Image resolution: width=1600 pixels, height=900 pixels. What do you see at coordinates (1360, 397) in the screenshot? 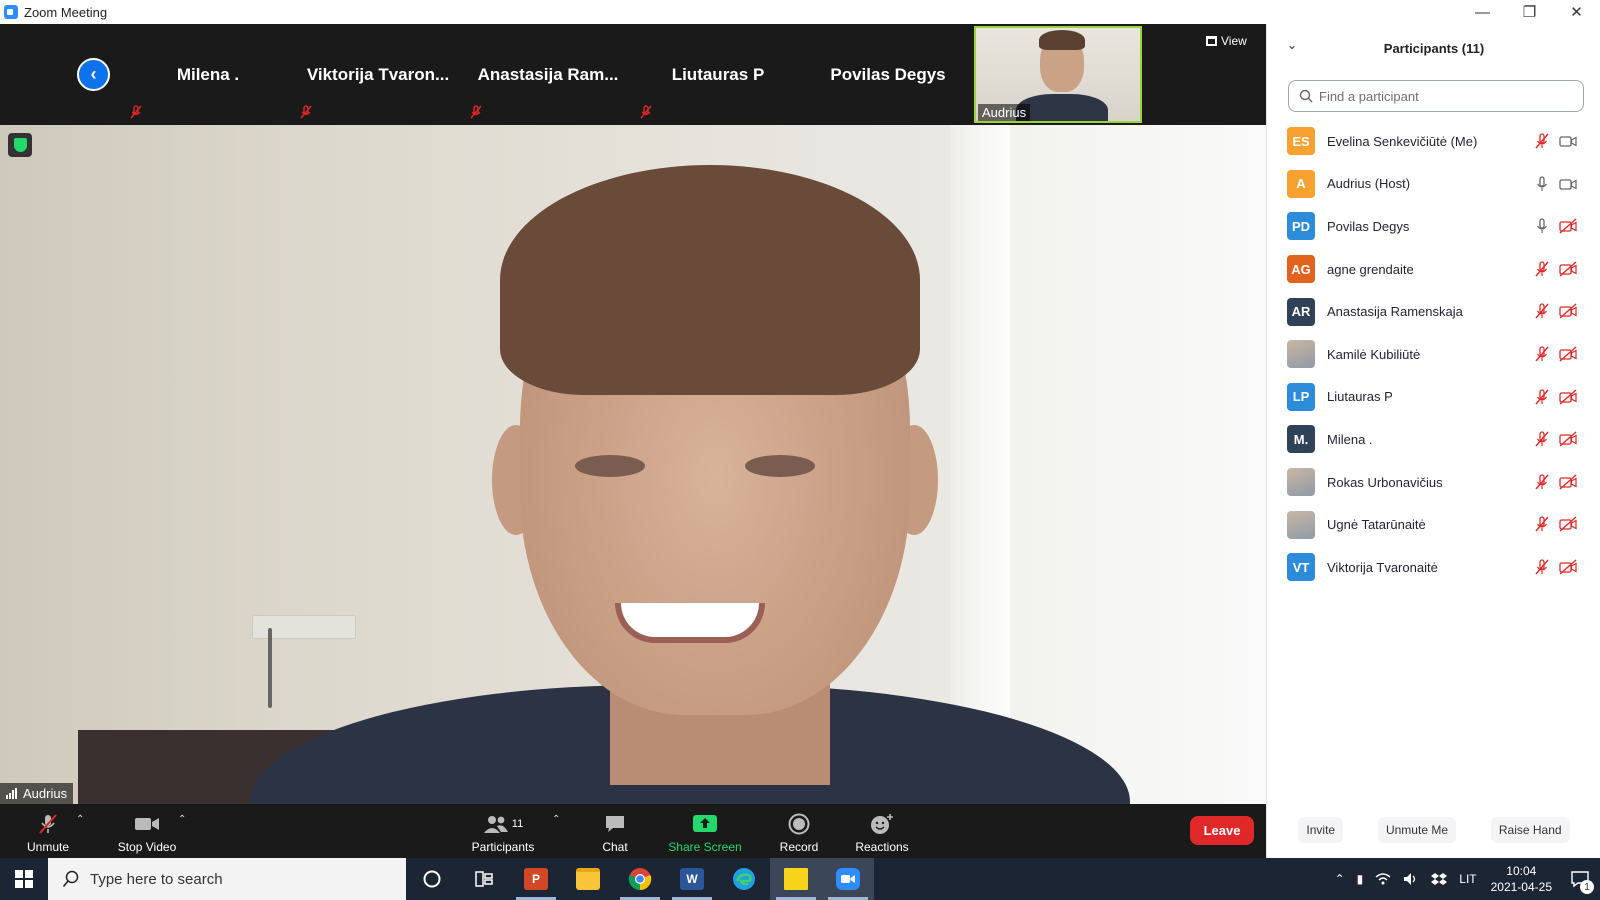
I see `participant-name: Liutauras P` at bounding box center [1360, 397].